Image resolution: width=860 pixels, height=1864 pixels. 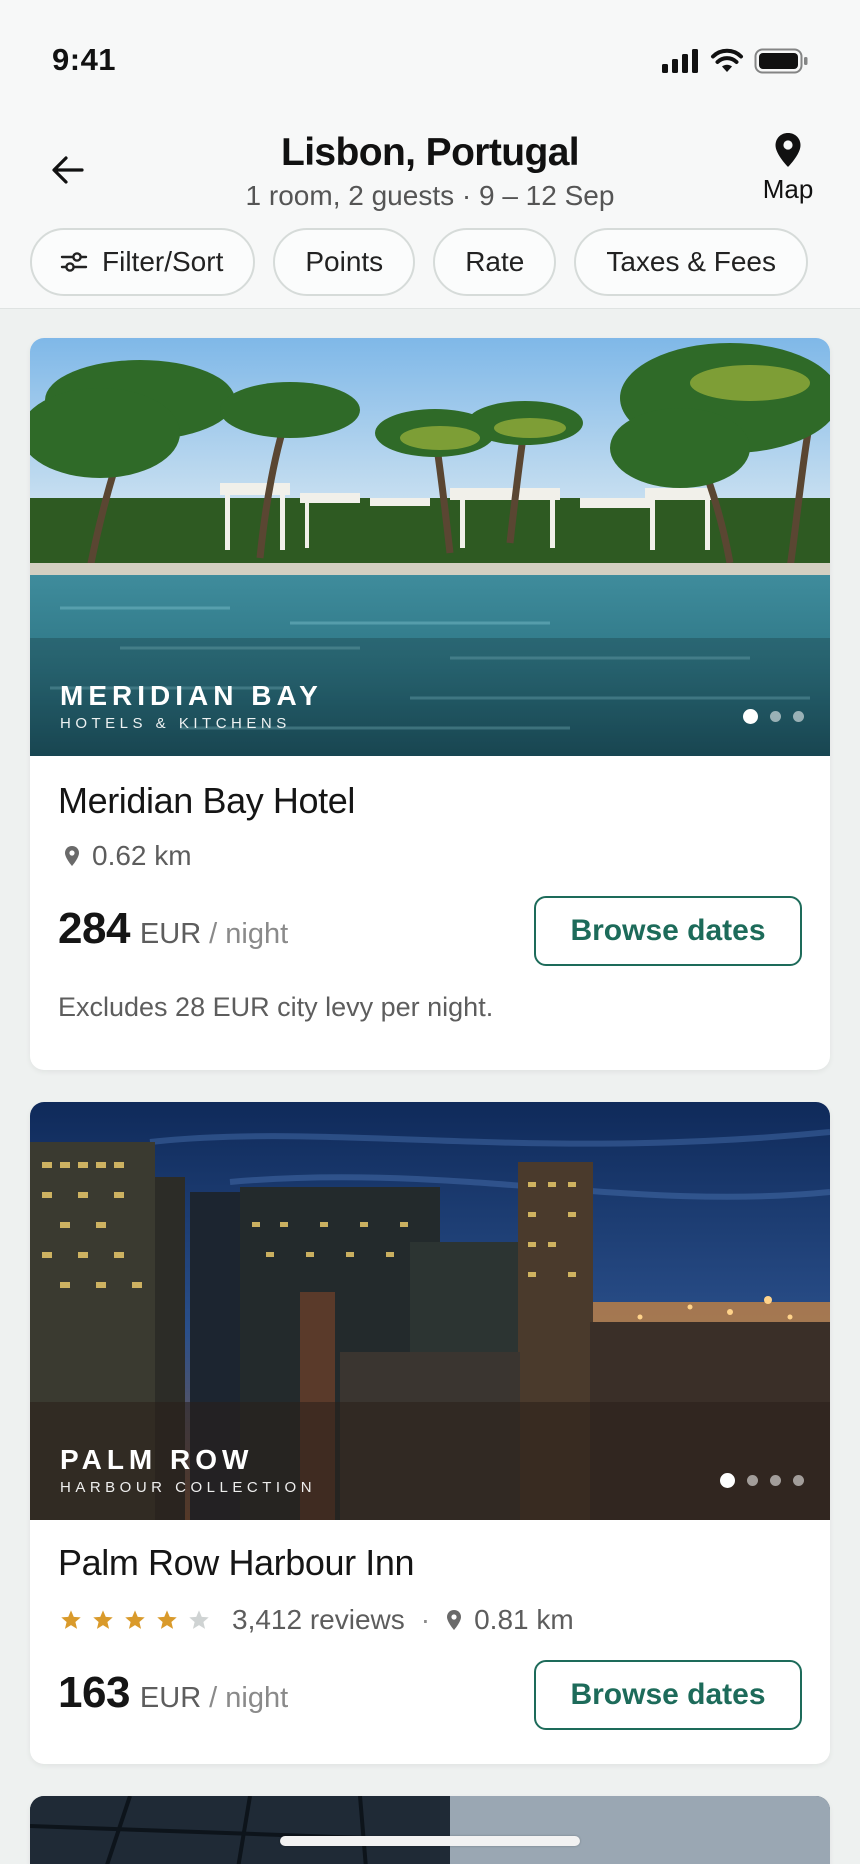 I want to click on hotel-photo, so click(x=430, y=1830).